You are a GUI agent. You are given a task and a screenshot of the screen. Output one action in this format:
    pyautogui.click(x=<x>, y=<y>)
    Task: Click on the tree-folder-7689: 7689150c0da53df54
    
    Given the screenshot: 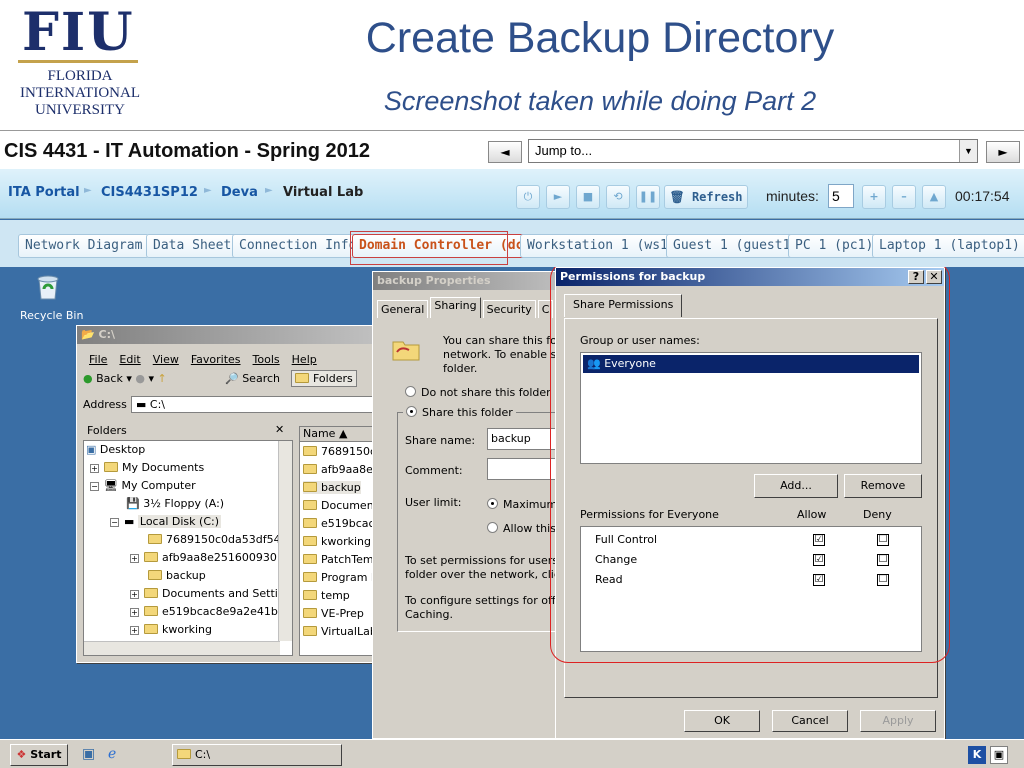 What is the action you would take?
    pyautogui.click(x=214, y=539)
    